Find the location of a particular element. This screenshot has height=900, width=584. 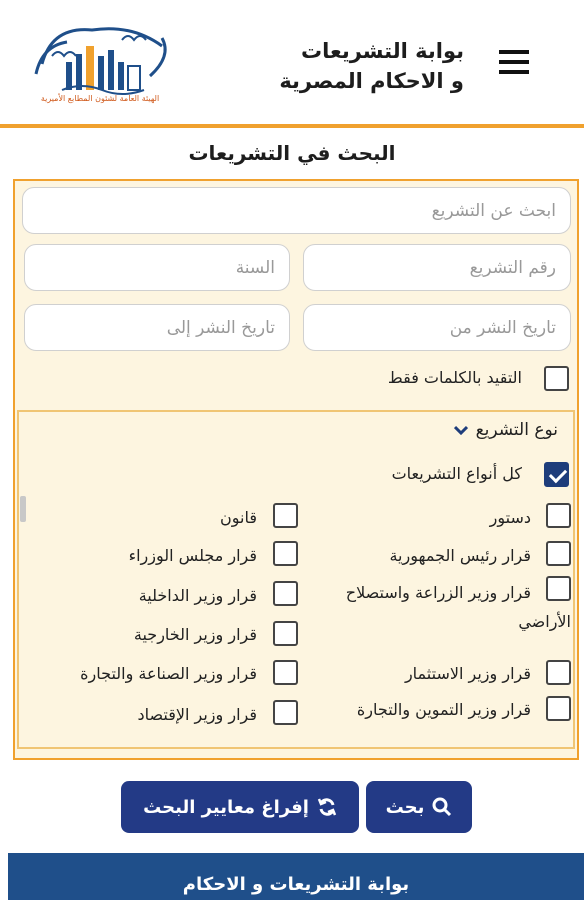

hamburger-menu-button is located at coordinates (514, 62).